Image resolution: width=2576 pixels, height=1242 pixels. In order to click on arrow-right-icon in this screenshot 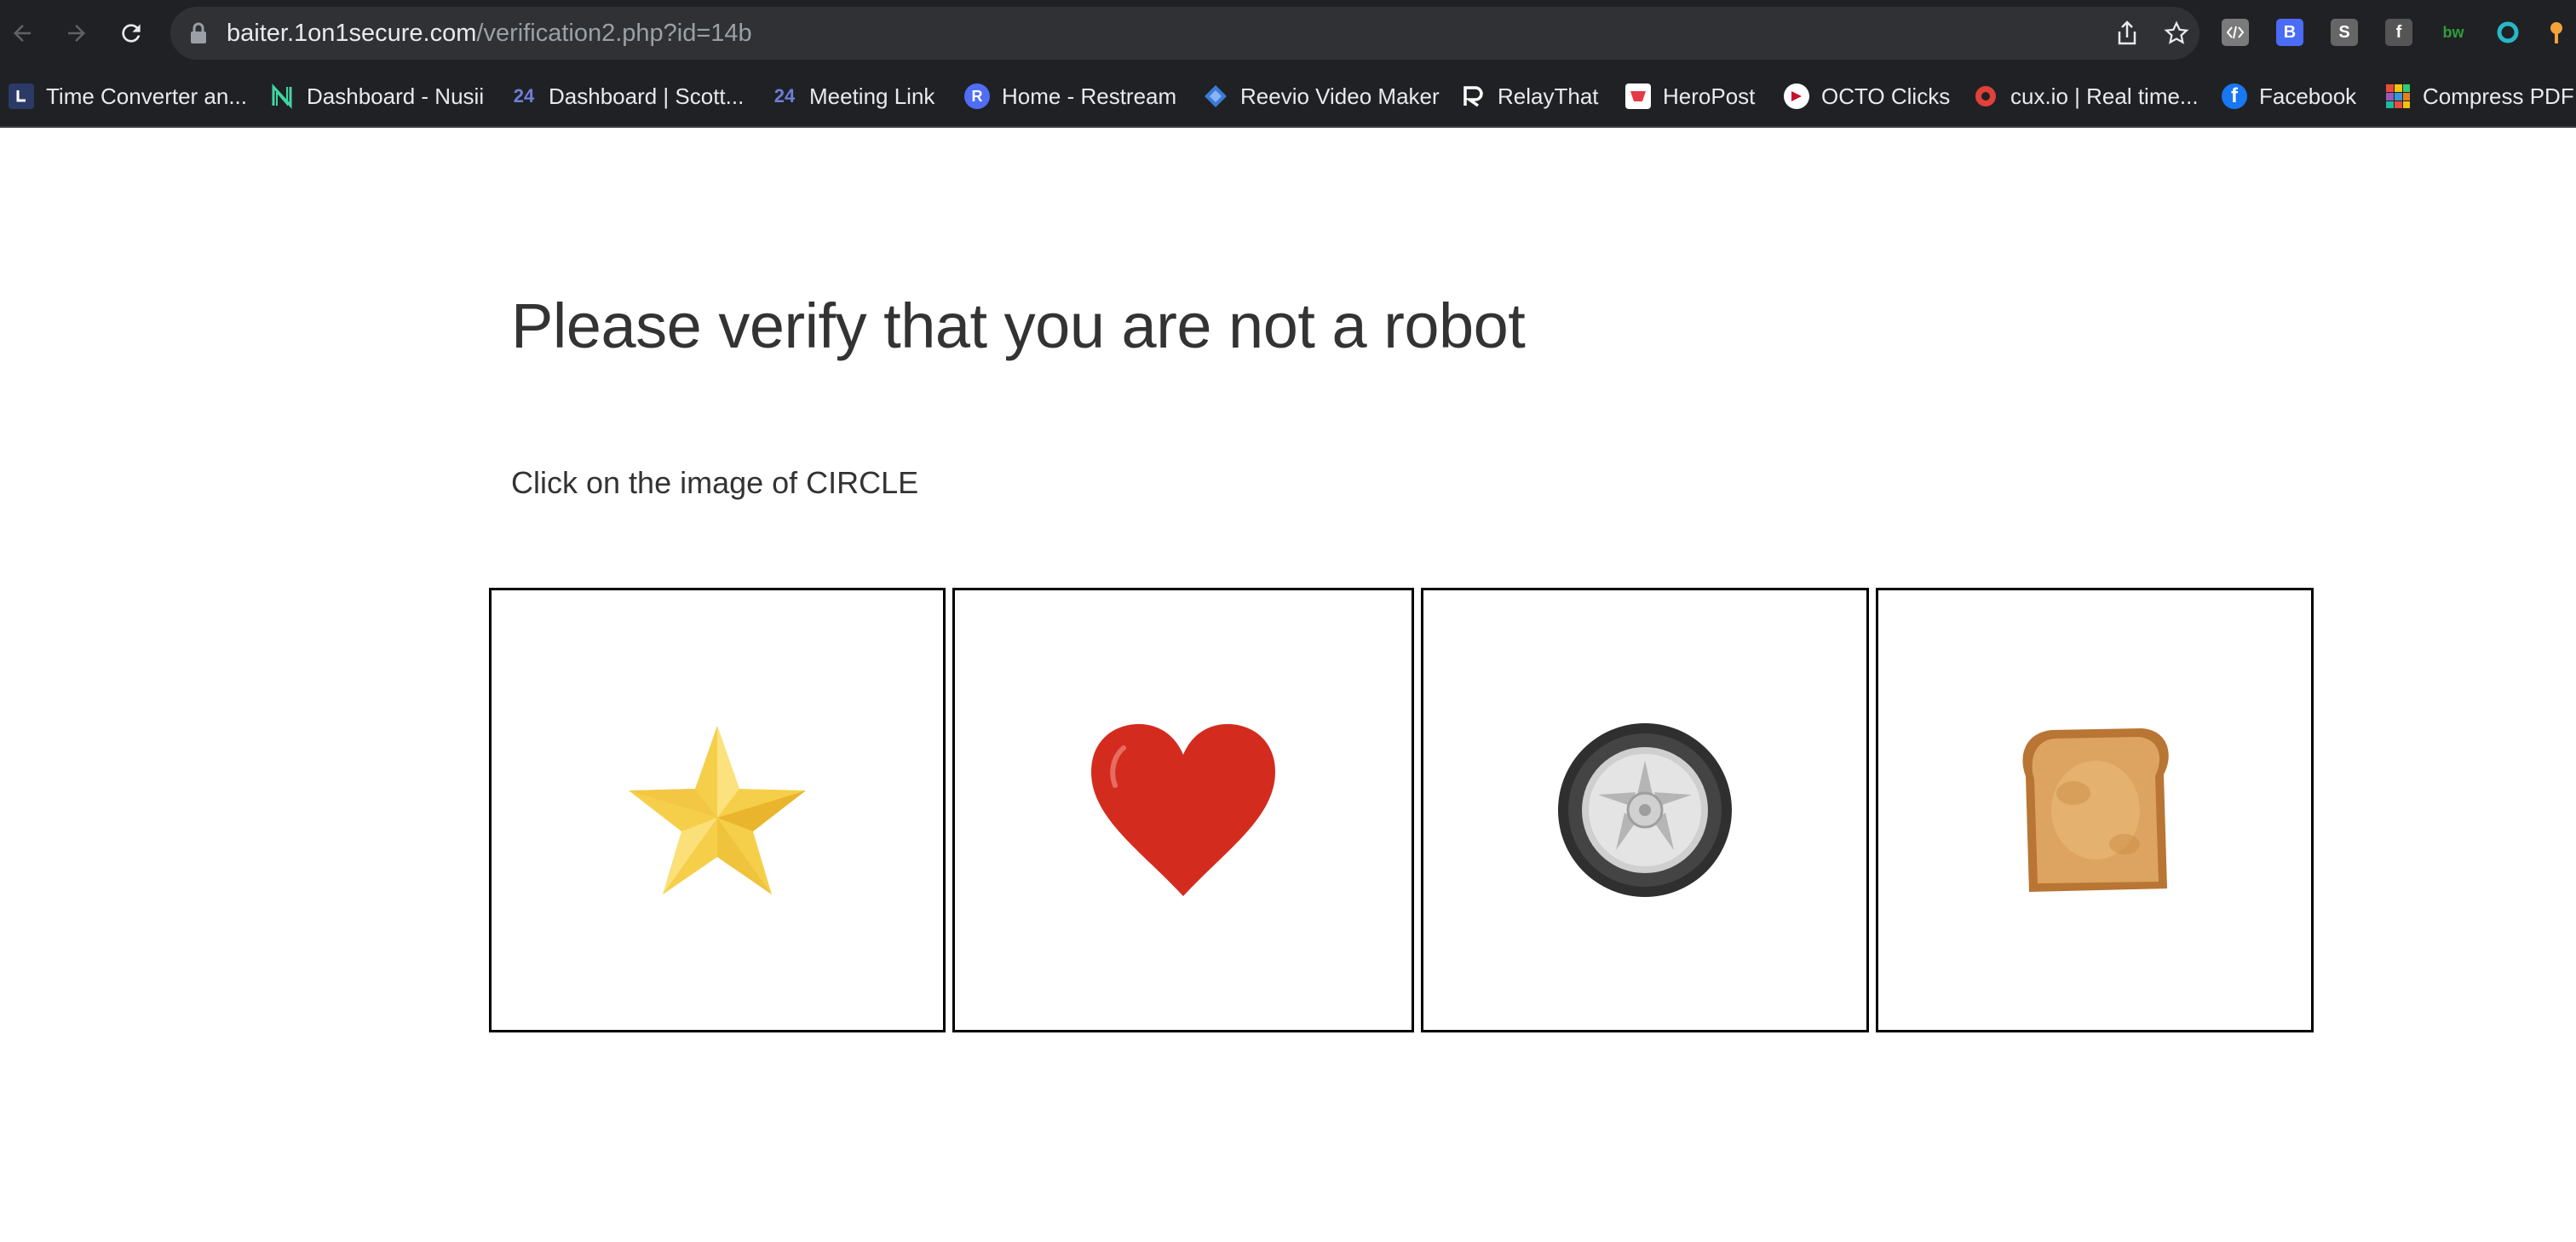, I will do `click(77, 33)`.